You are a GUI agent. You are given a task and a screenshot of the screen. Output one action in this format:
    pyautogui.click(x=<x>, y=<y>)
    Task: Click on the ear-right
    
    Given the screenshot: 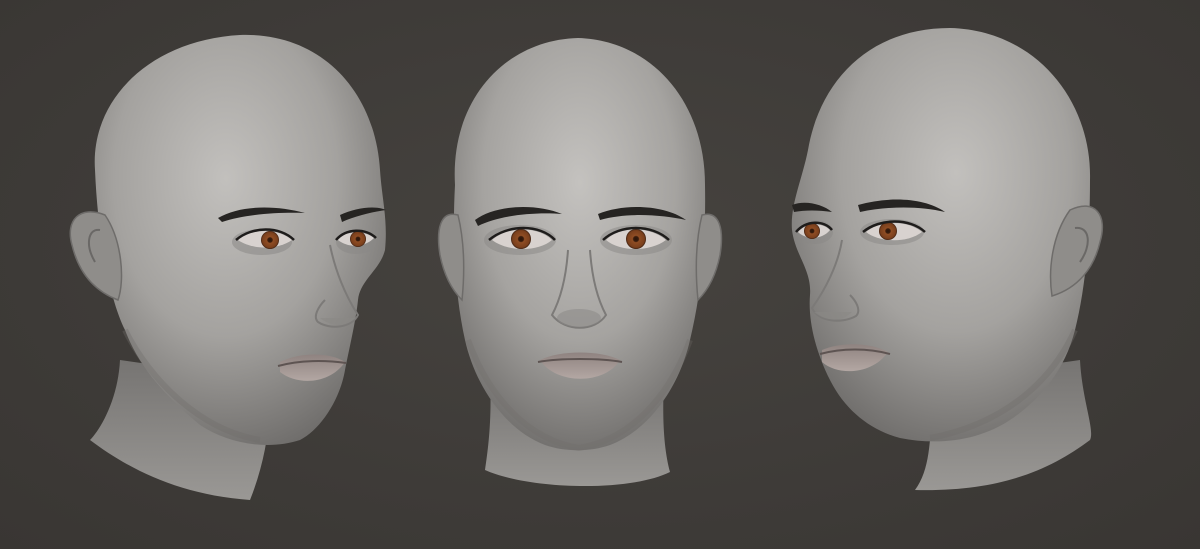 What is the action you would take?
    pyautogui.click(x=709, y=257)
    